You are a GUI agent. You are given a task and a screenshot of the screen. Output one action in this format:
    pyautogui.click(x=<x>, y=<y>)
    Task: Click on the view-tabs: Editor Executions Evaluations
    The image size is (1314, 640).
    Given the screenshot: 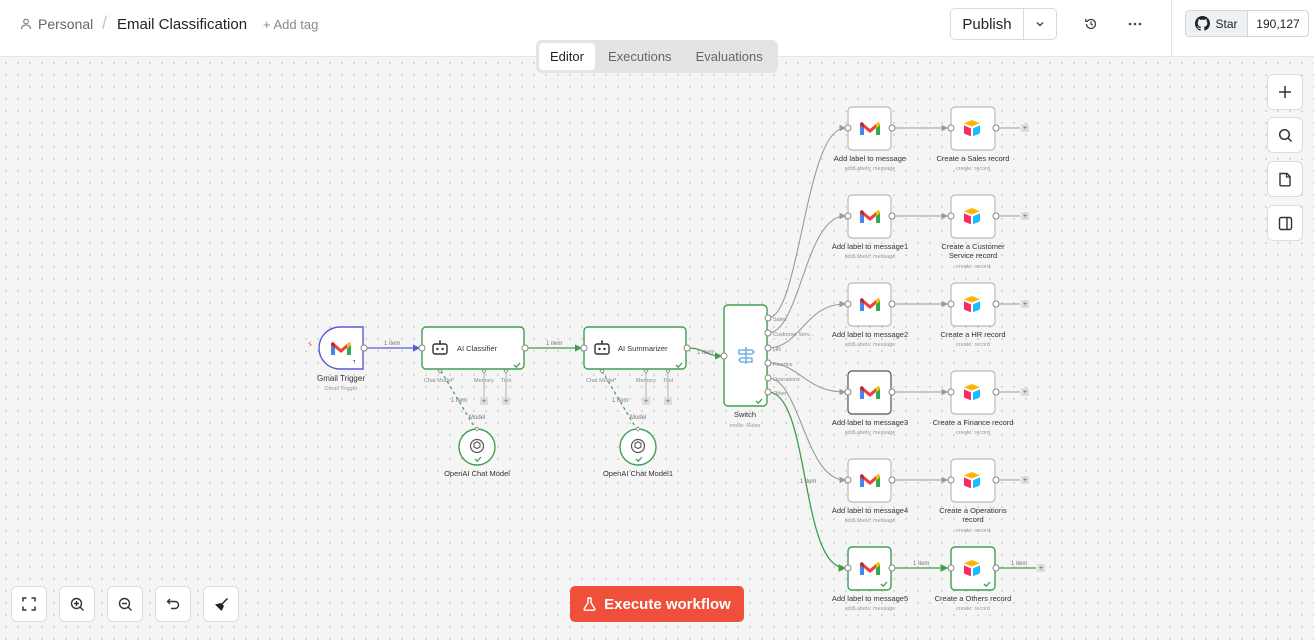 What is the action you would take?
    pyautogui.click(x=657, y=56)
    